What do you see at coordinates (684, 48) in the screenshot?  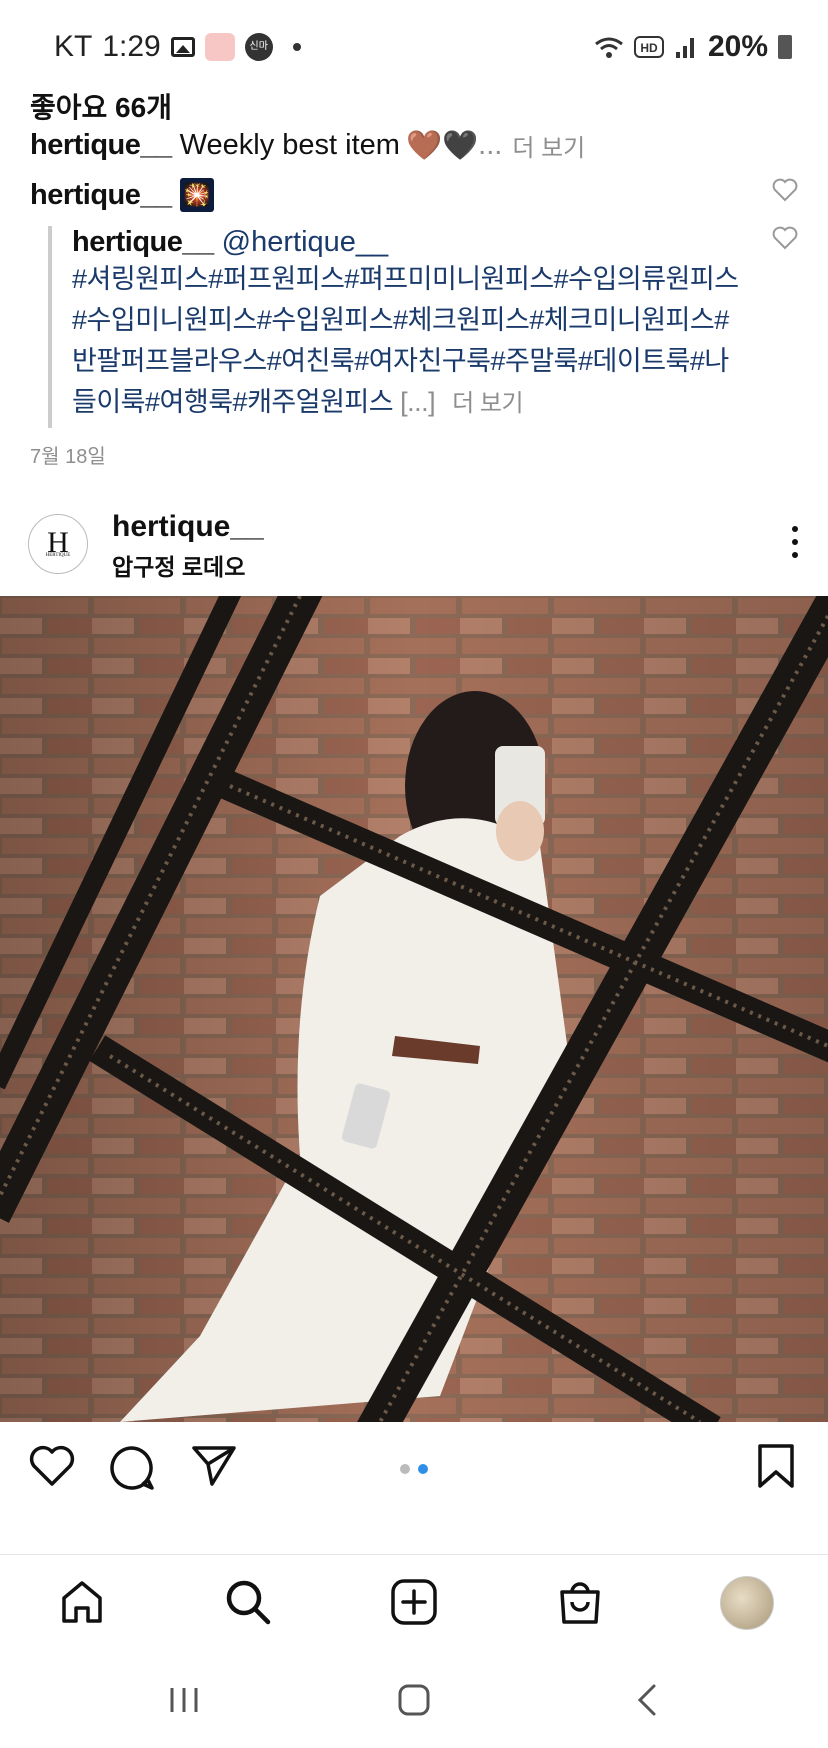 I see `signal-icon` at bounding box center [684, 48].